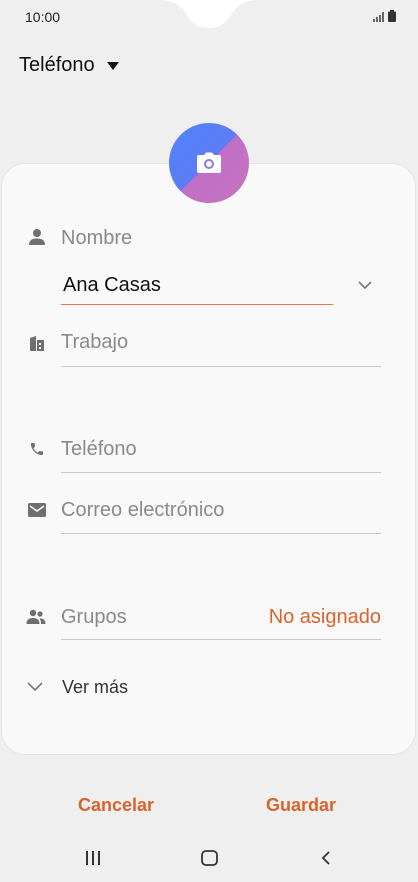 The width and height of the screenshot is (418, 882). I want to click on contact-photo-button, so click(209, 163).